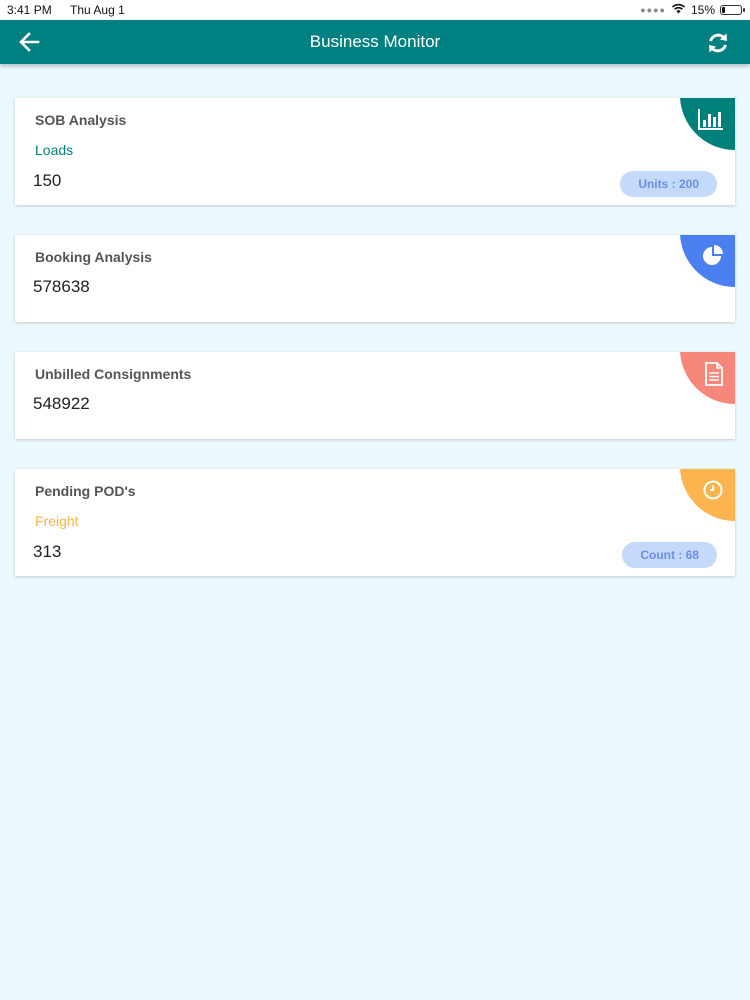 Image resolution: width=750 pixels, height=1000 pixels. What do you see at coordinates (714, 374) in the screenshot?
I see `document-icon` at bounding box center [714, 374].